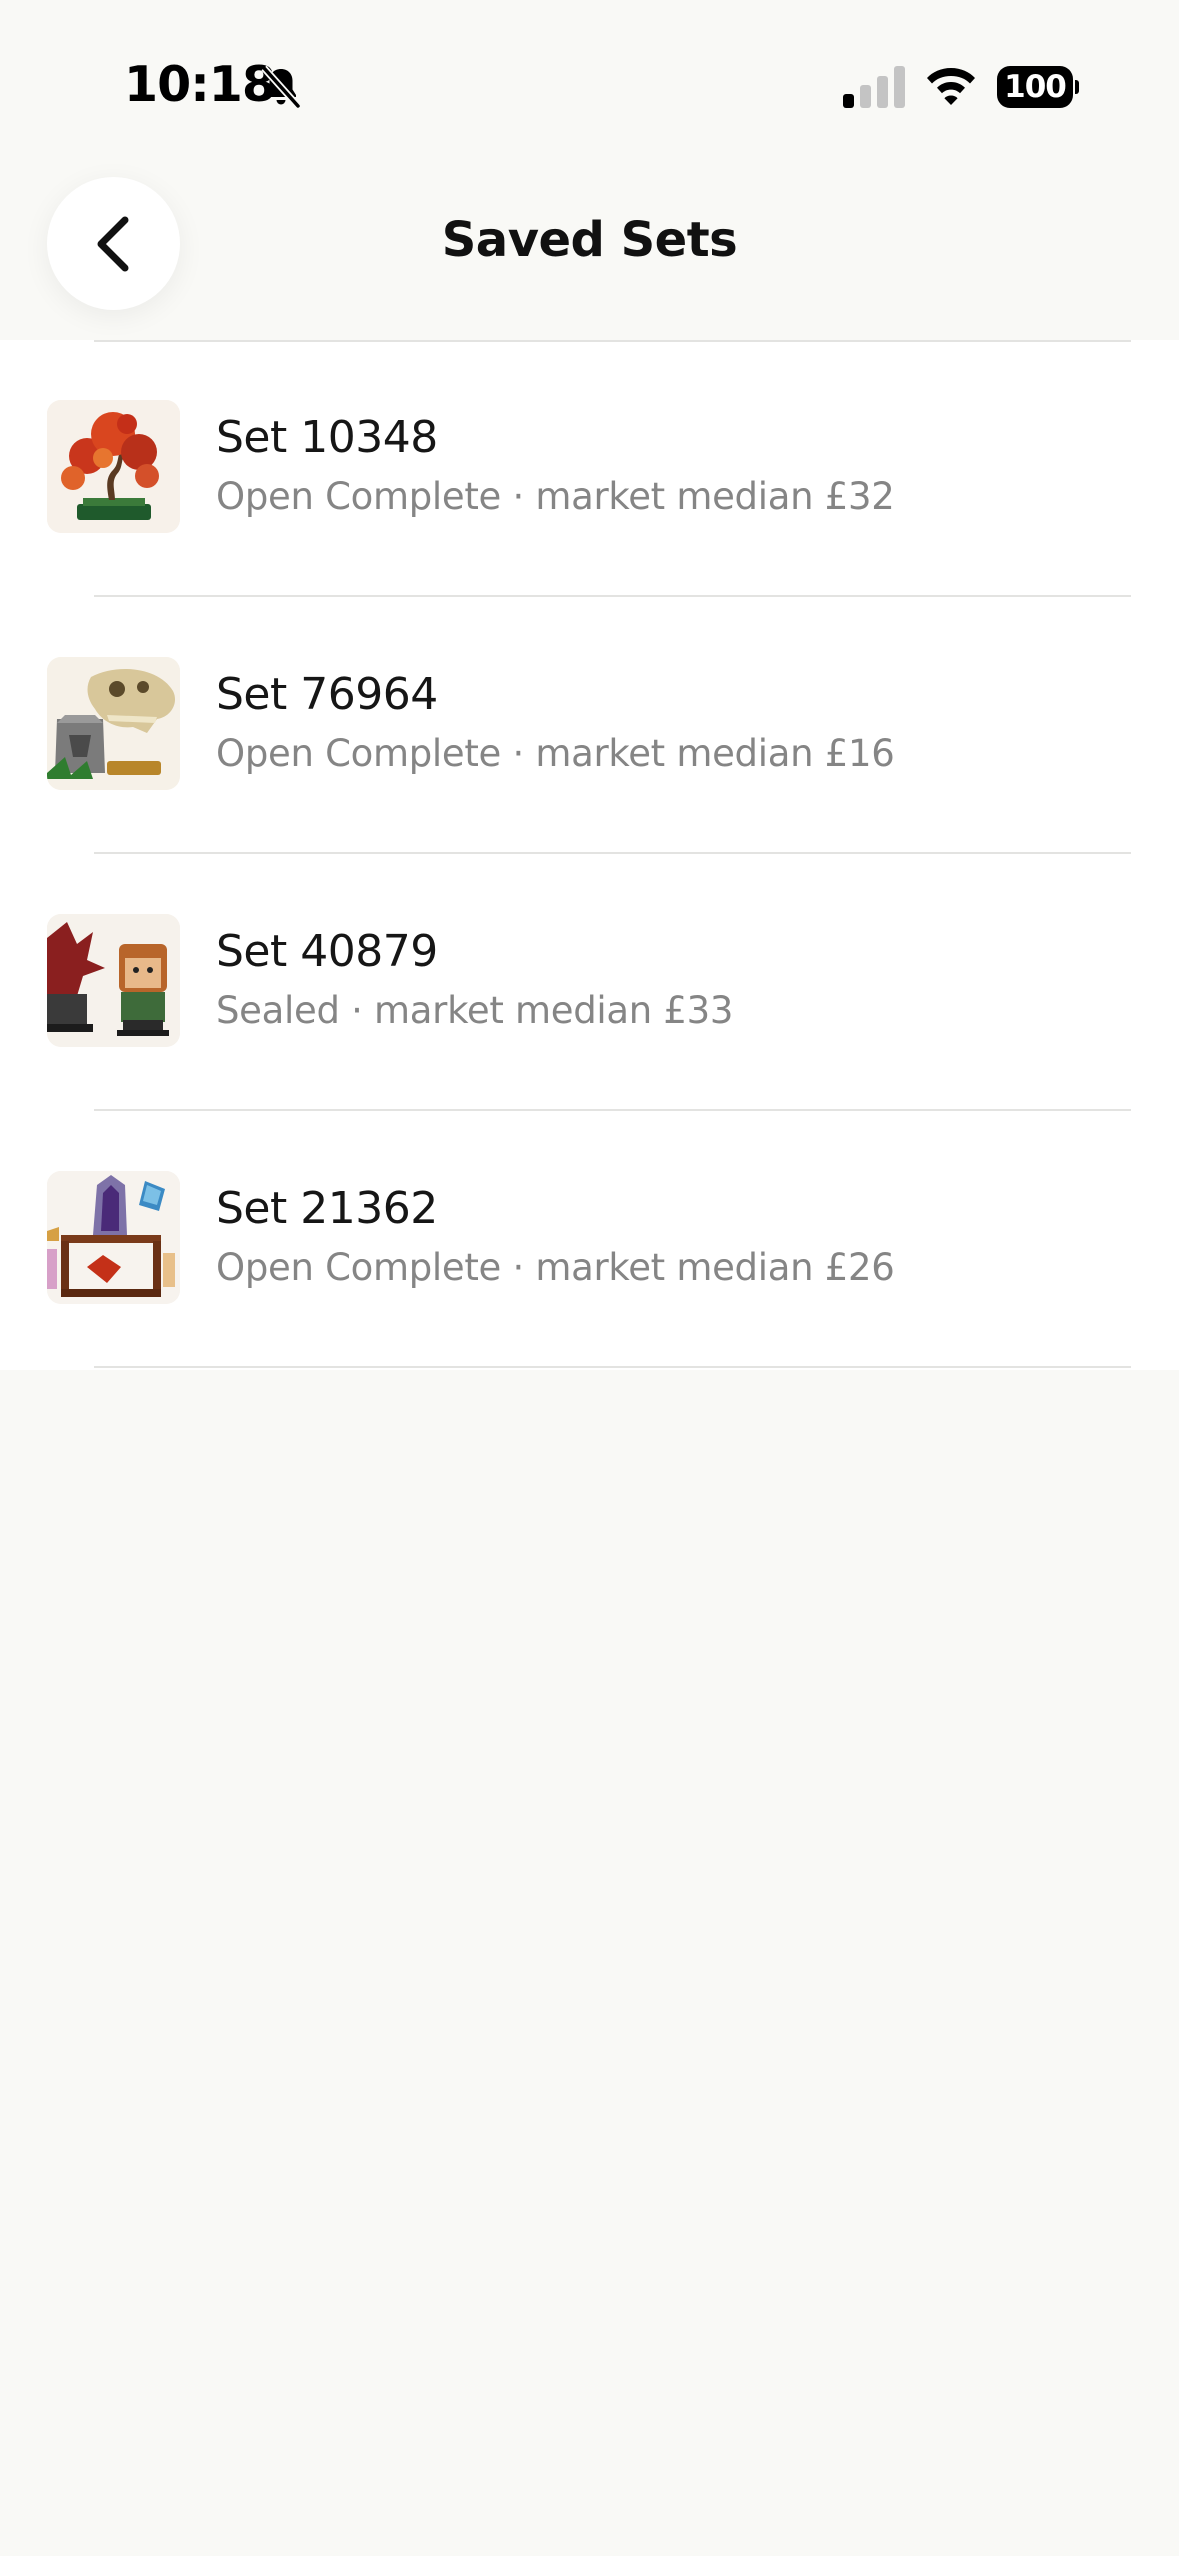 The image size is (1179, 2556). Describe the element at coordinates (589, 240) in the screenshot. I see `page-title: Saved Sets` at that location.